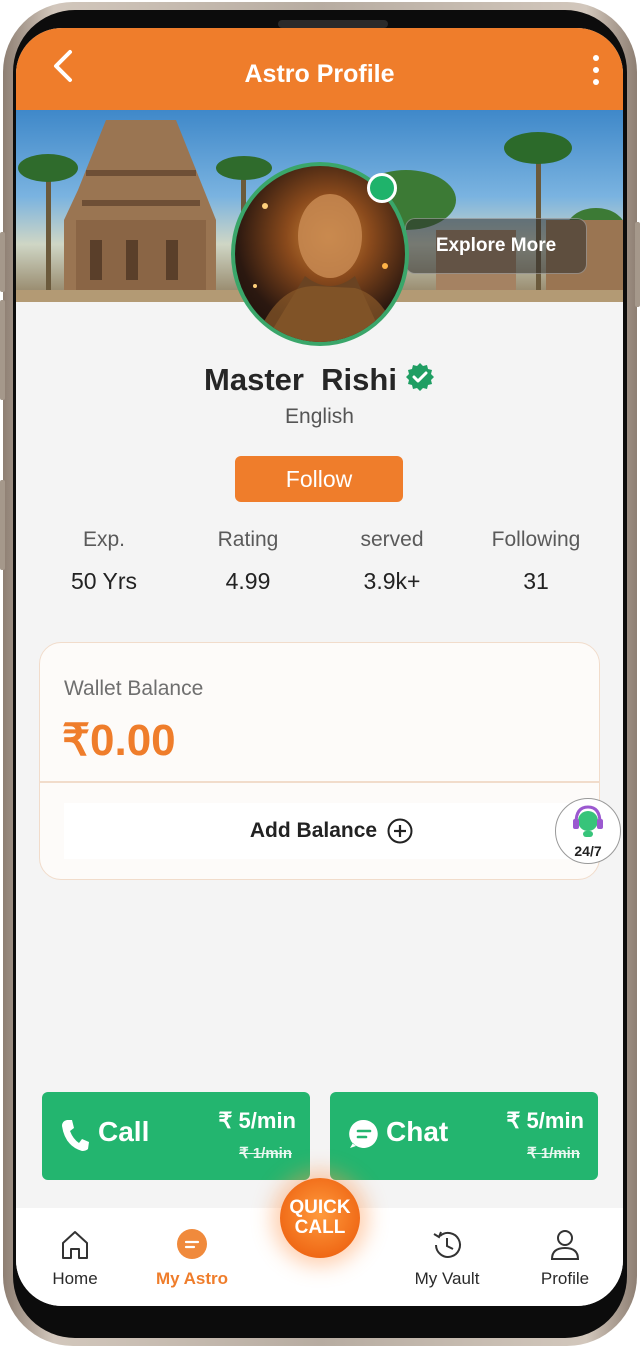 Image resolution: width=640 pixels, height=1349 pixels. Describe the element at coordinates (320, 1207) in the screenshot. I see `quick-call-line1: QUICK` at that location.